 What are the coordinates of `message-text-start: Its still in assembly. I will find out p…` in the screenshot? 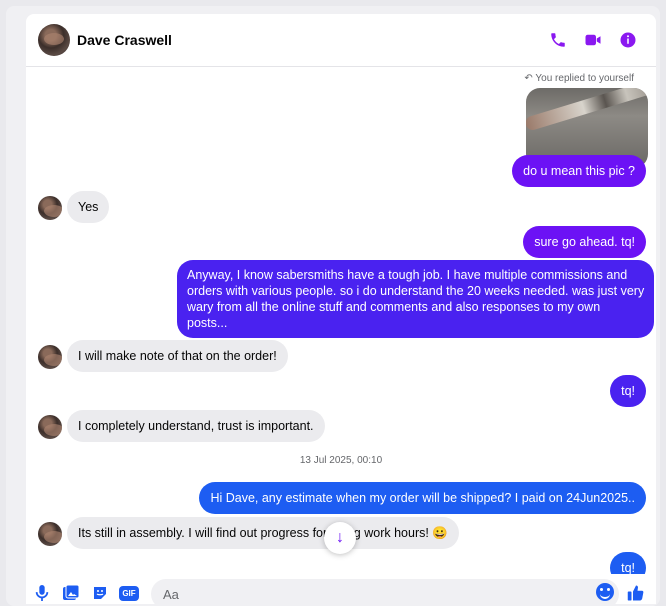 It's located at (203, 533).